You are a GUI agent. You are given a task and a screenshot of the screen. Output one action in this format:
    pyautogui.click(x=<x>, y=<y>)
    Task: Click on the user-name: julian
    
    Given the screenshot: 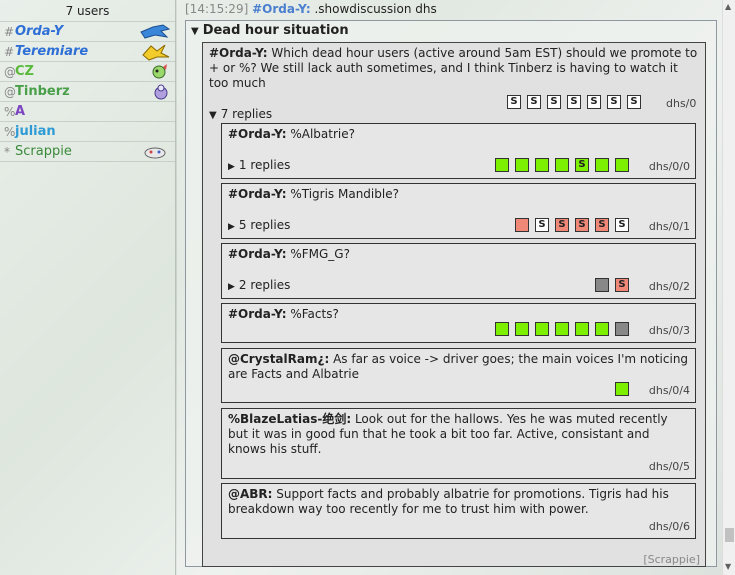 What is the action you would take?
    pyautogui.click(x=35, y=131)
    